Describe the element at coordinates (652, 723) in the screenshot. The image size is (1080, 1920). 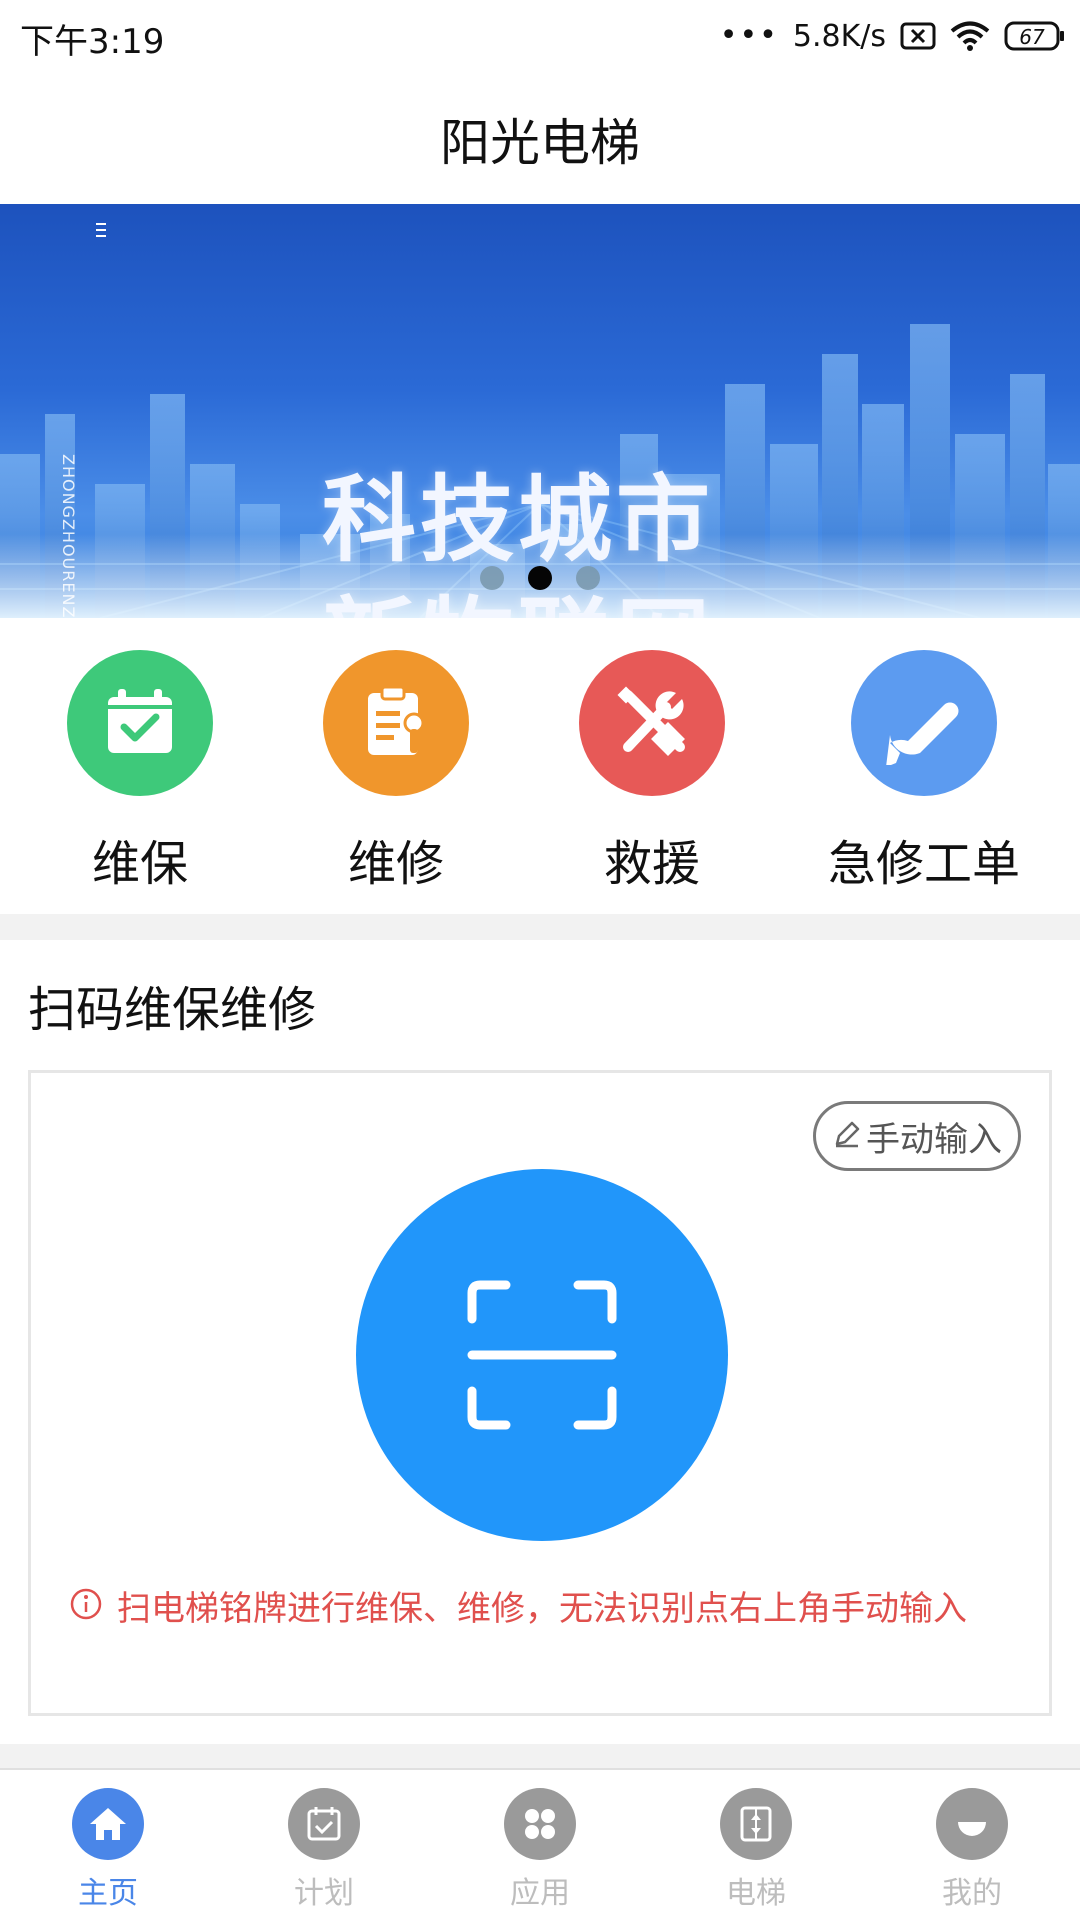
I see `tools-cross-icon` at that location.